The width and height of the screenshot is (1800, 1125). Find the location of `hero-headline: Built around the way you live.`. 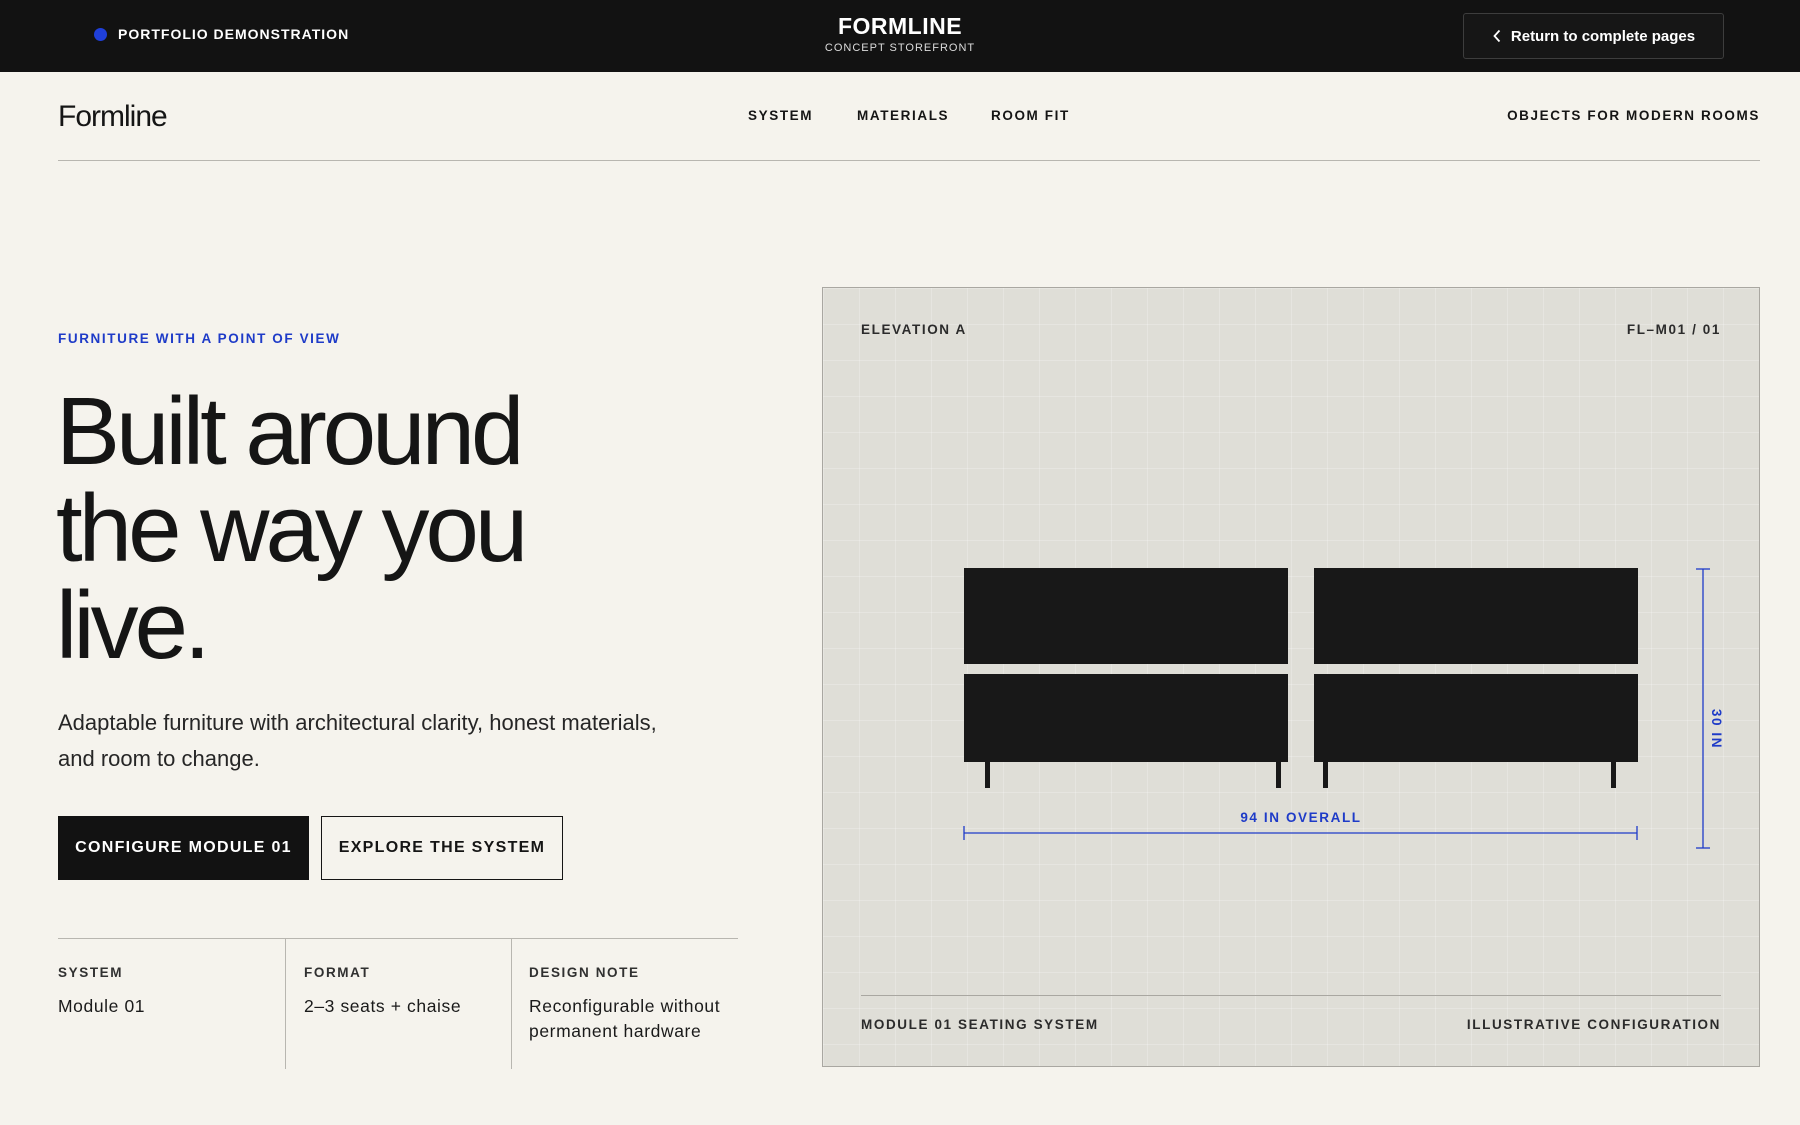

hero-headline: Built around the way you live. is located at coordinates (366, 528).